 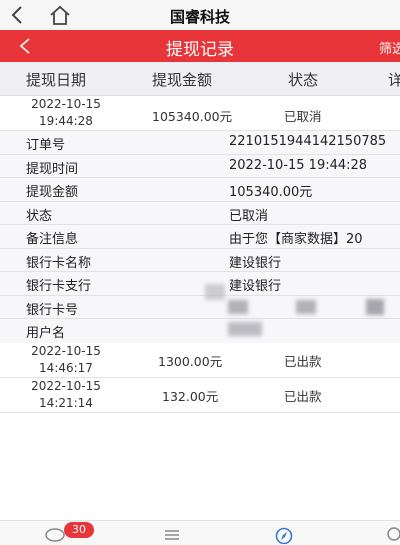 I want to click on column-header-row: 提现日期 提现金额 状态 详, so click(x=200, y=79).